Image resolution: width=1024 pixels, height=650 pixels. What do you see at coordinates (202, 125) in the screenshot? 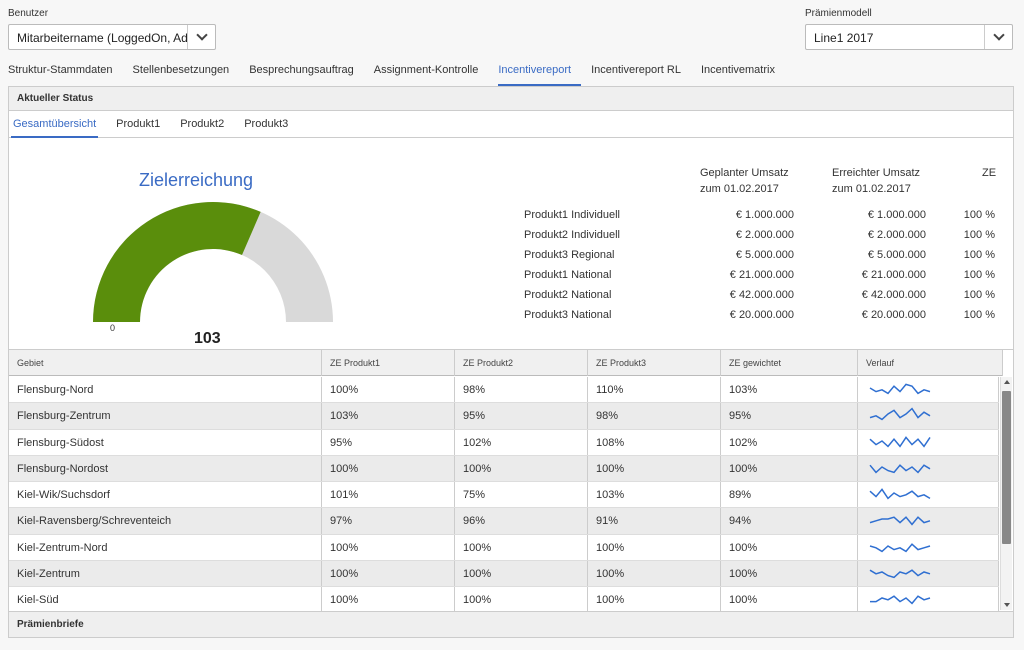
I see `tab-produkt2: Produkt2` at bounding box center [202, 125].